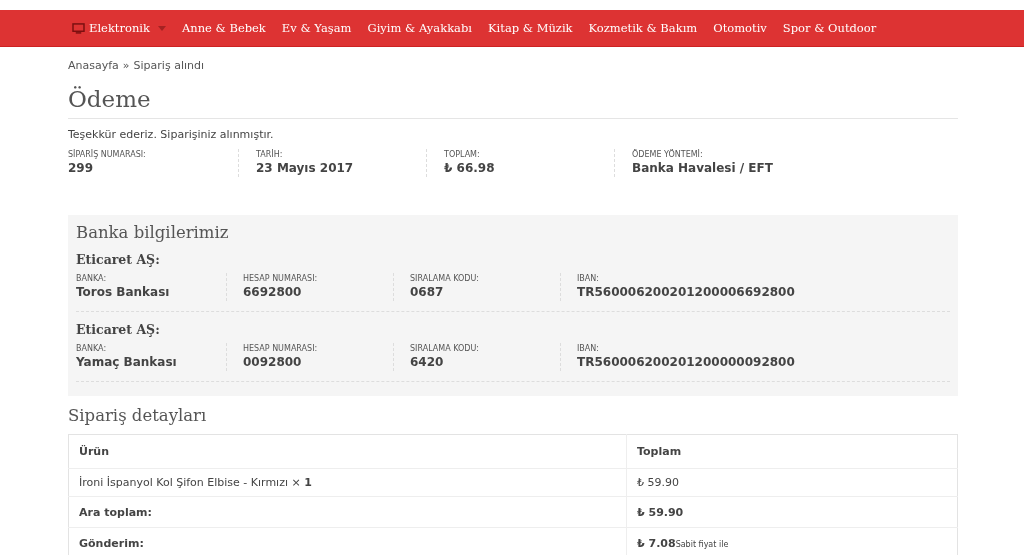 The height and width of the screenshot is (555, 1024). What do you see at coordinates (686, 292) in the screenshot?
I see `field-value: TR560006200201200006692800` at bounding box center [686, 292].